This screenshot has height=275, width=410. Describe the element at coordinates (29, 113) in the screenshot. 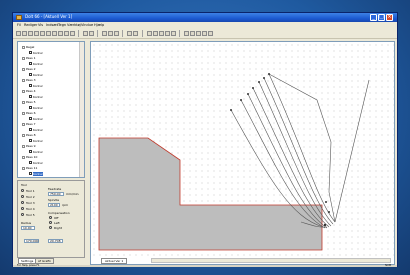

I see `tree-item-pass: Pass 6` at that location.